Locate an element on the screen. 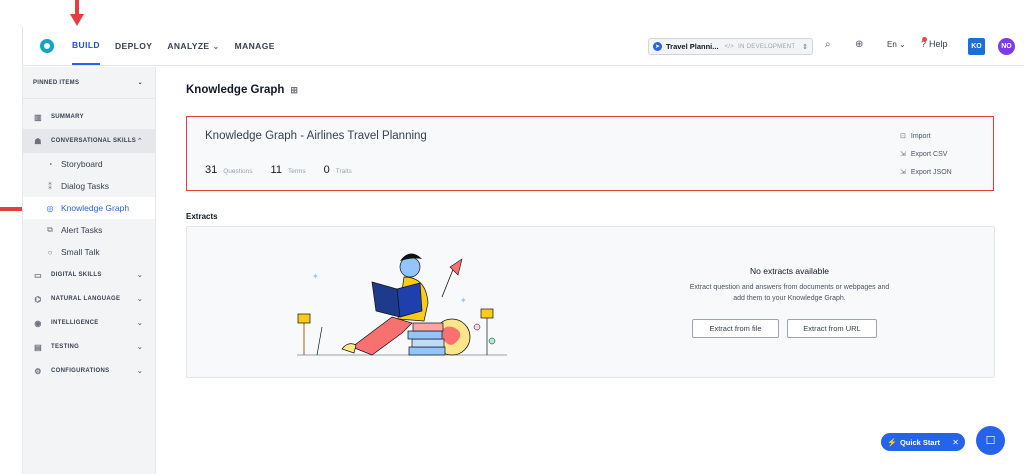  chat-icon: ○ is located at coordinates (50, 252).